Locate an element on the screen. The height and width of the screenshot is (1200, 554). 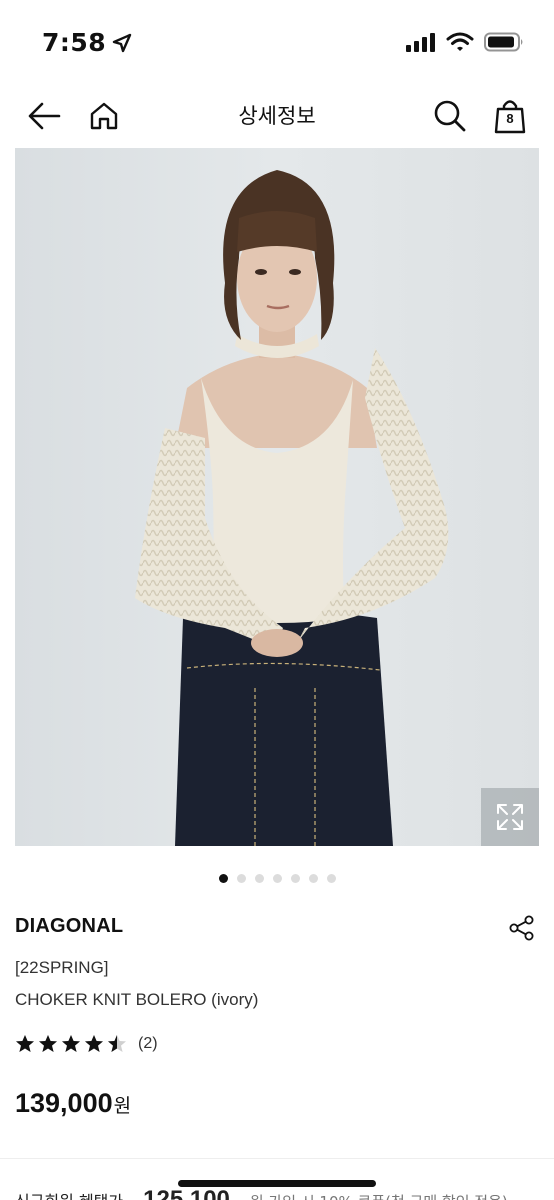
pager-dot-active is located at coordinates (223, 878).